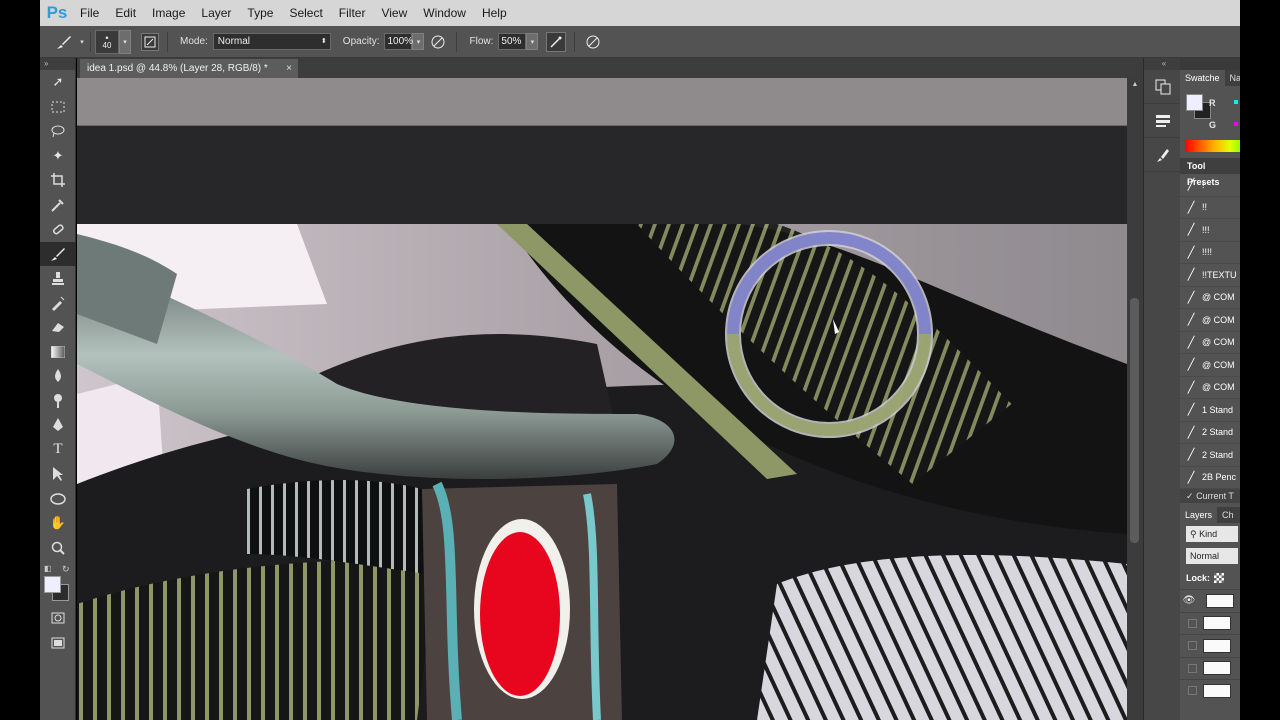 Image resolution: width=1280 pixels, height=720 pixels. I want to click on opacity-dropdown: ▾, so click(418, 41).